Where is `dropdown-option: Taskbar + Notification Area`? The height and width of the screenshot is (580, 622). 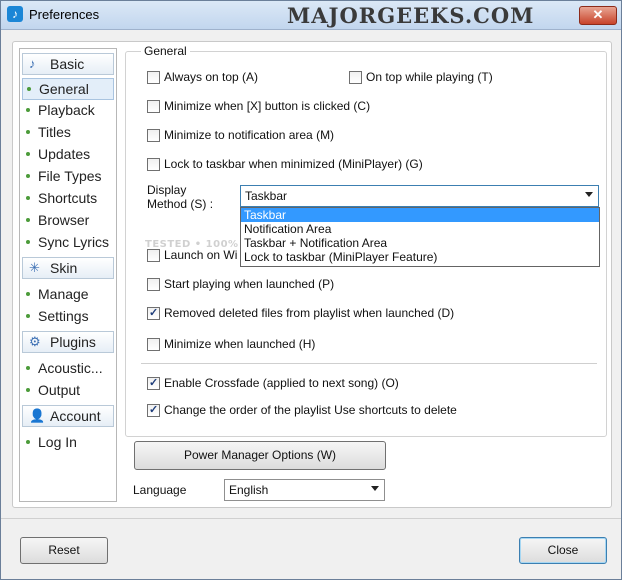
dropdown-option: Taskbar + Notification Area is located at coordinates (420, 243).